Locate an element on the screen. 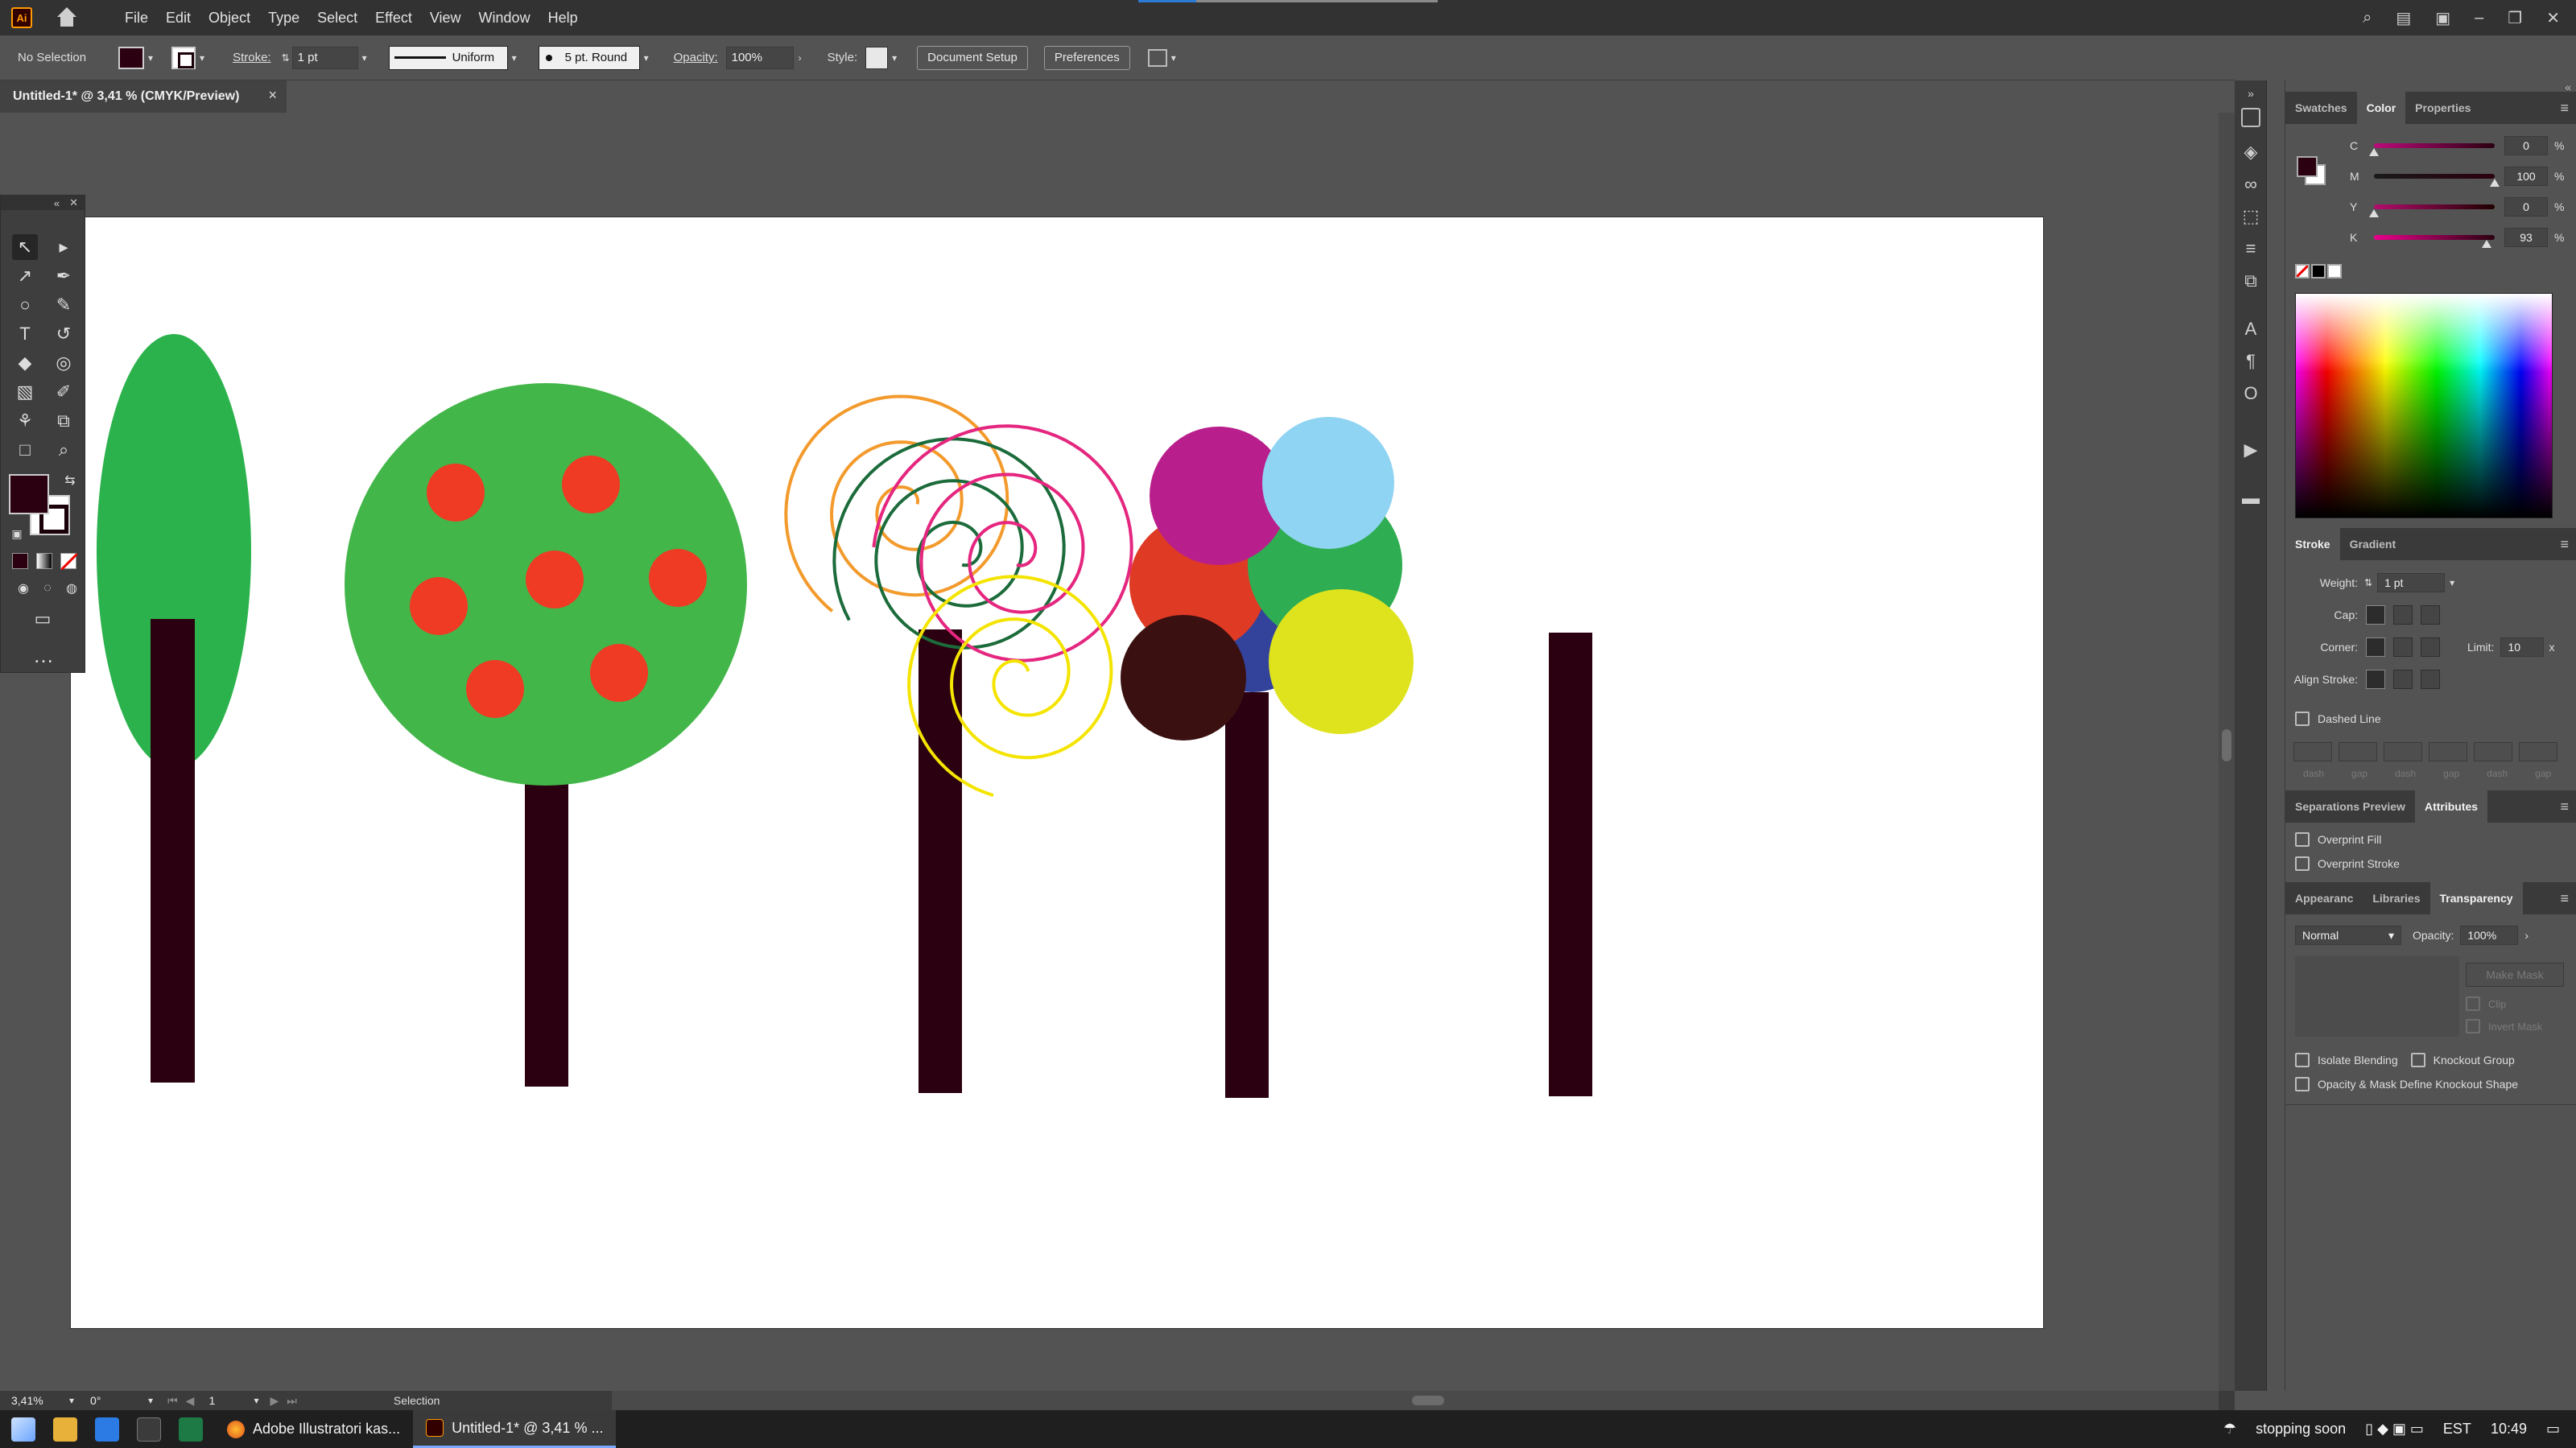  fill-swatch is located at coordinates (131, 57).